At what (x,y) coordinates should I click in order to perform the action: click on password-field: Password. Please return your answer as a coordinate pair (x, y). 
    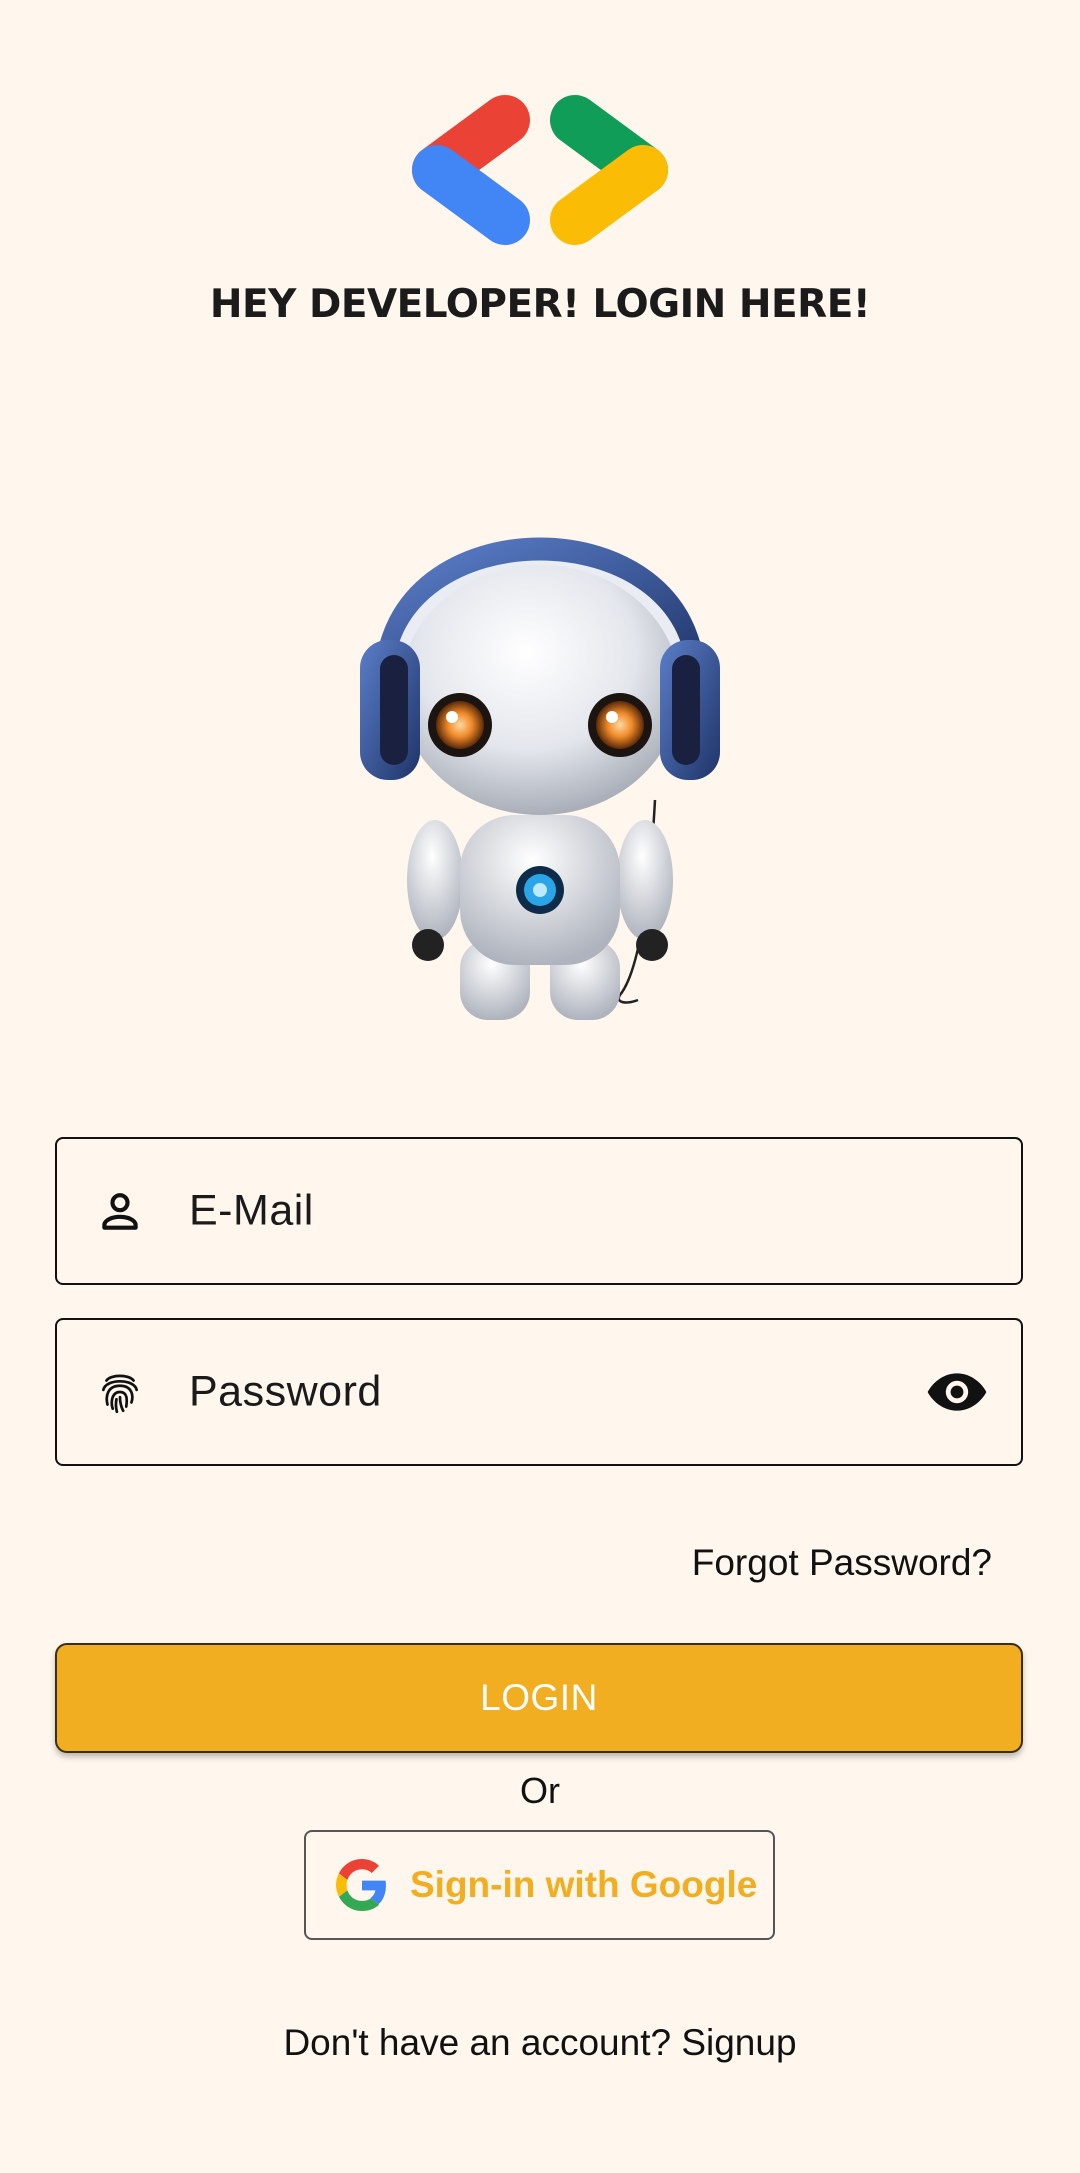
    Looking at the image, I should click on (539, 1392).